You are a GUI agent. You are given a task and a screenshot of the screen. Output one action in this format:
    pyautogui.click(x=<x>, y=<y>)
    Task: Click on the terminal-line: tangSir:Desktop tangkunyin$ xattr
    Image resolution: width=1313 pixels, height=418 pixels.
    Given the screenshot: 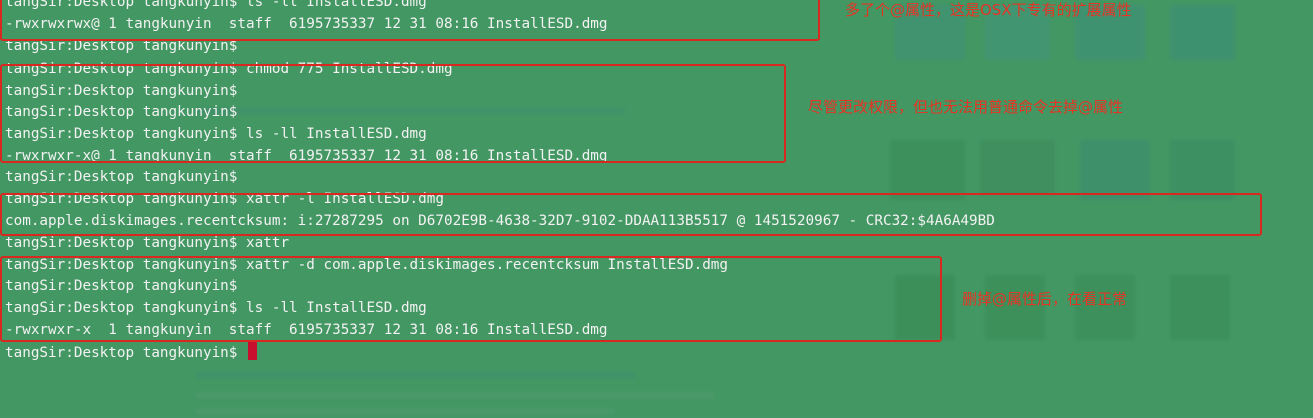 What is the action you would take?
    pyautogui.click(x=147, y=243)
    